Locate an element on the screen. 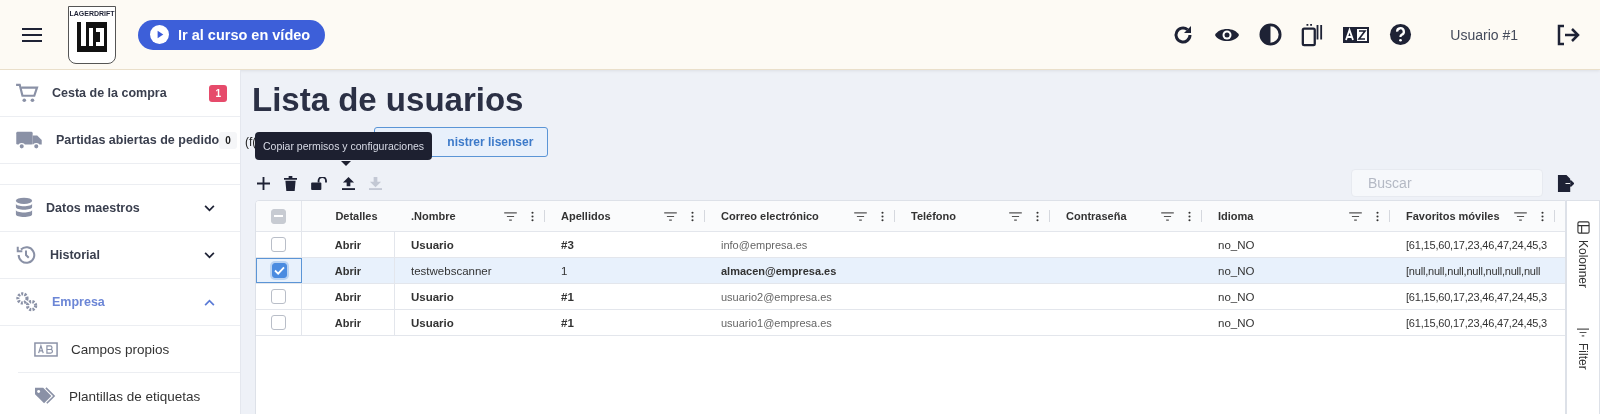  count-badge: 1 is located at coordinates (218, 93).